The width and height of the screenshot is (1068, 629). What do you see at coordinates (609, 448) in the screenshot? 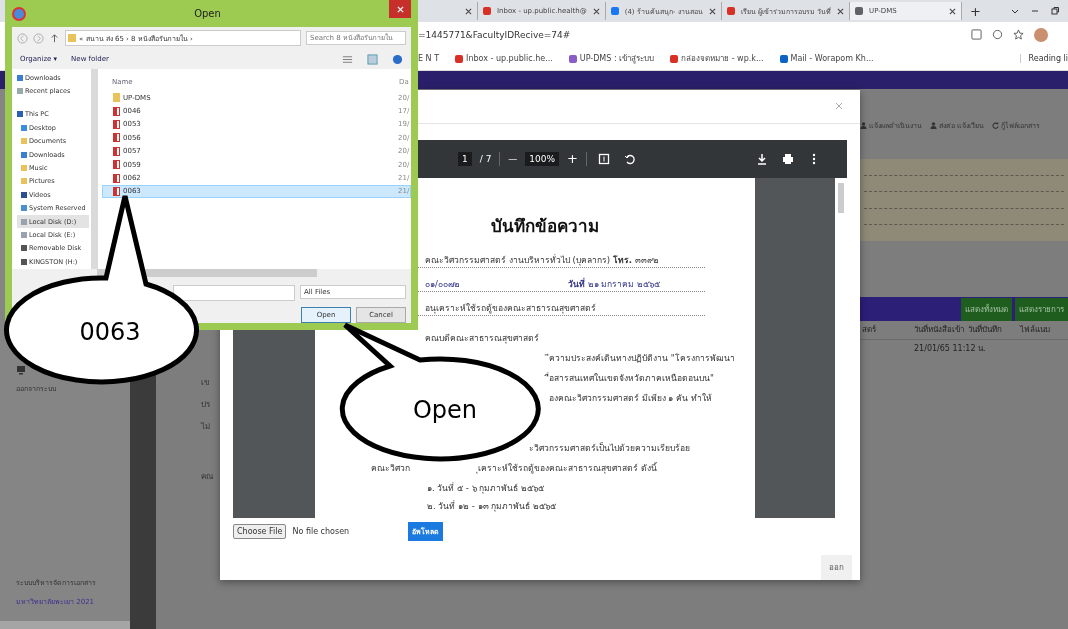
I see `document-text: ะวิศวกรรมศาสตร์เป็นไปด้วยความเรียบร้อย` at bounding box center [609, 448].